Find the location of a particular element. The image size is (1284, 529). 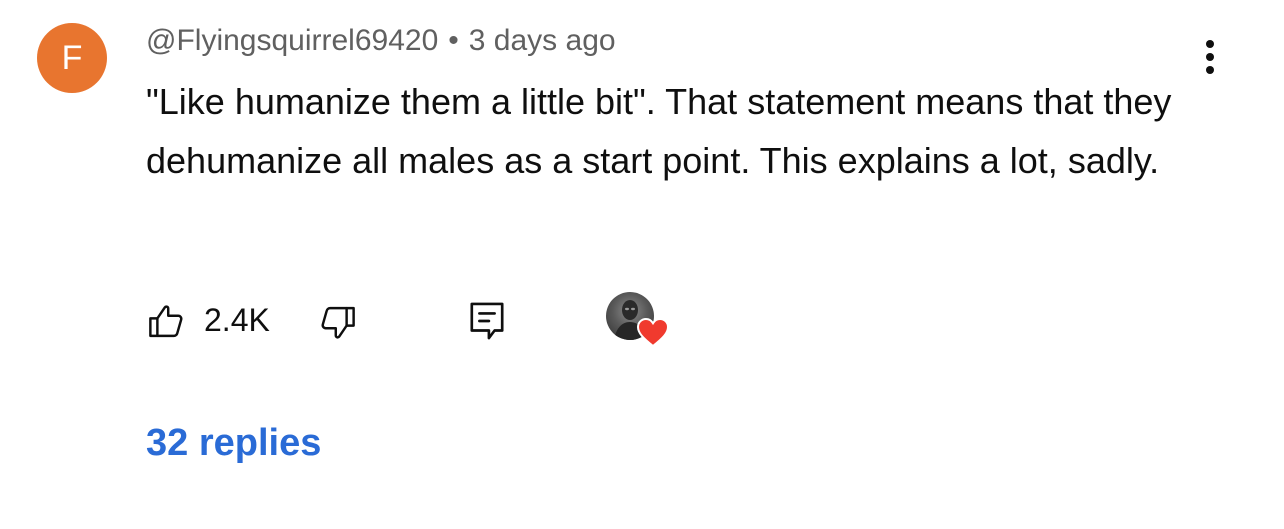

author-handle: @Flyingsquirrel69420 is located at coordinates (292, 40).